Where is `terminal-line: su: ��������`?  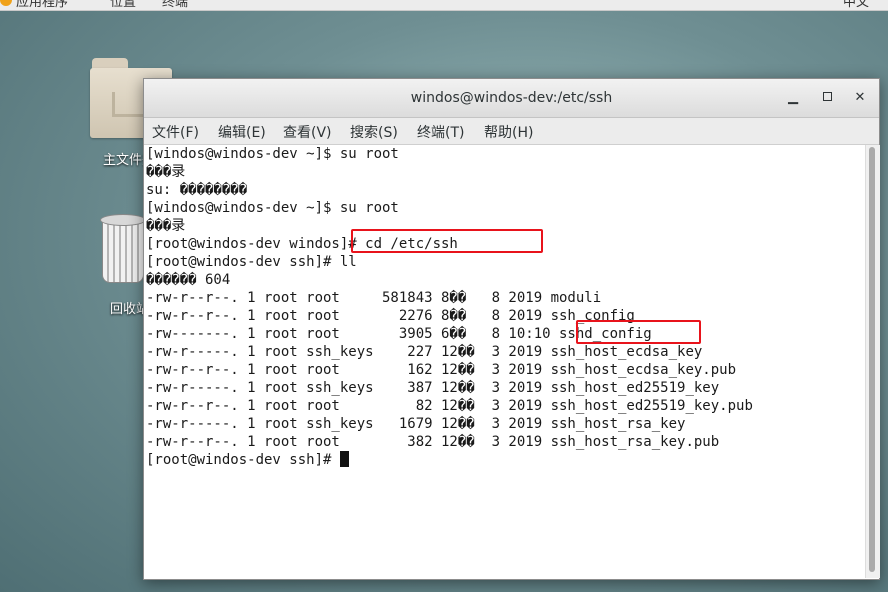
terminal-line: su: �������� is located at coordinates (197, 190).